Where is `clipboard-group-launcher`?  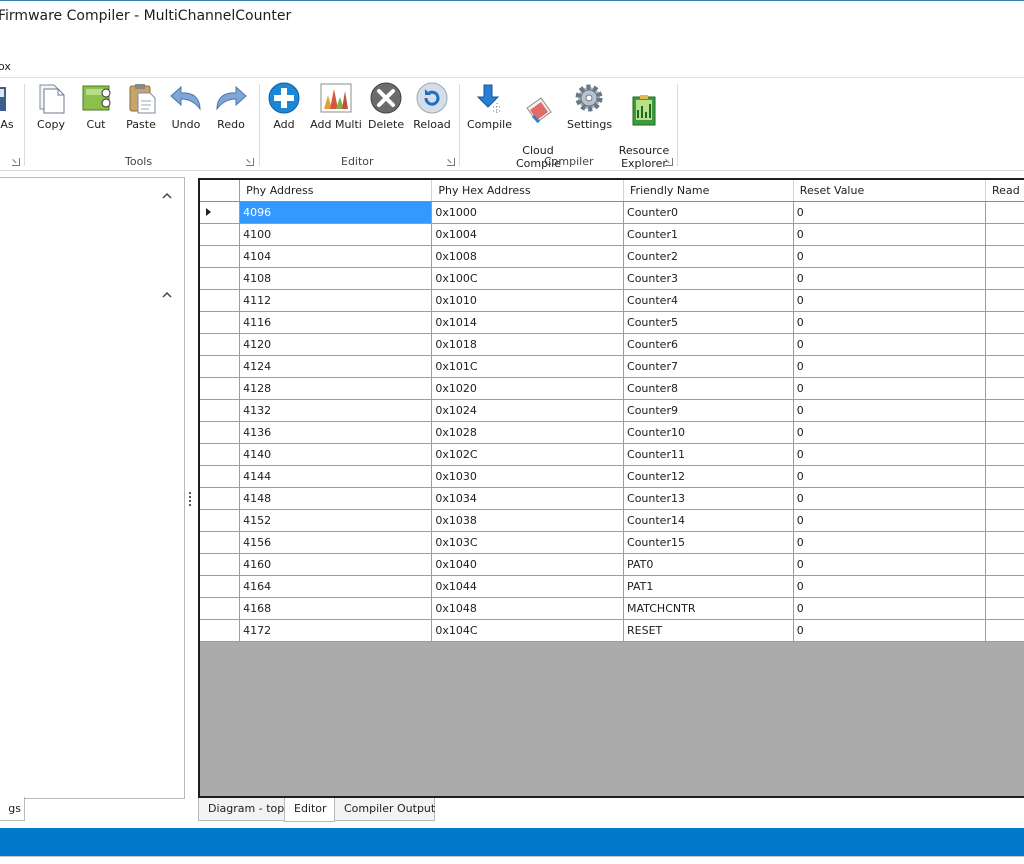
clipboard-group-launcher is located at coordinates (16, 162).